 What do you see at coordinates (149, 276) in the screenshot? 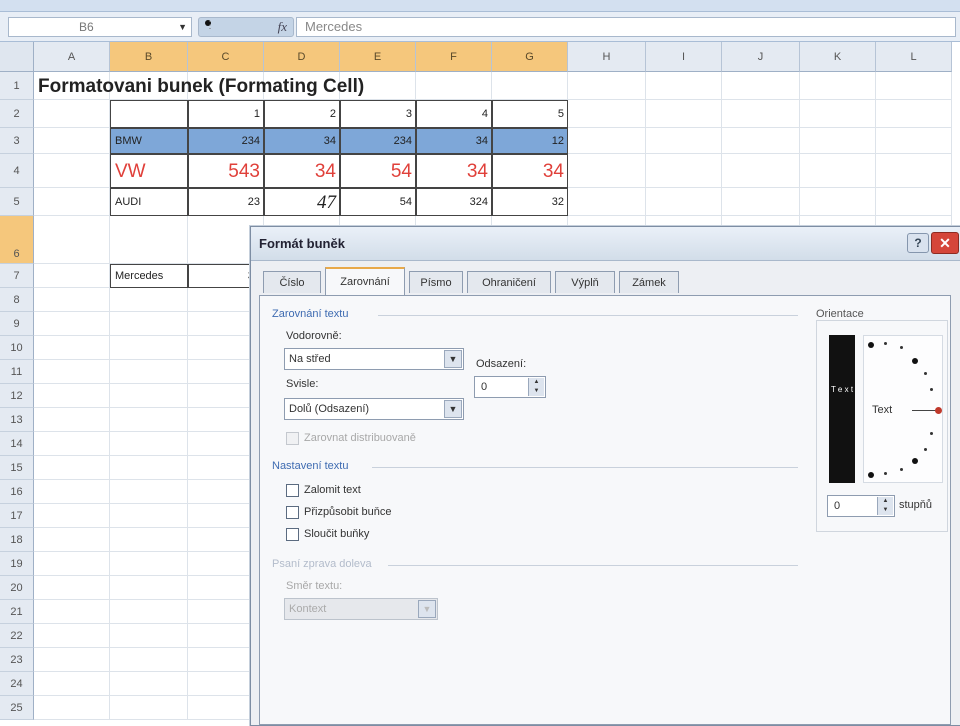
I see `row-label-cell: Mercedes` at bounding box center [149, 276].